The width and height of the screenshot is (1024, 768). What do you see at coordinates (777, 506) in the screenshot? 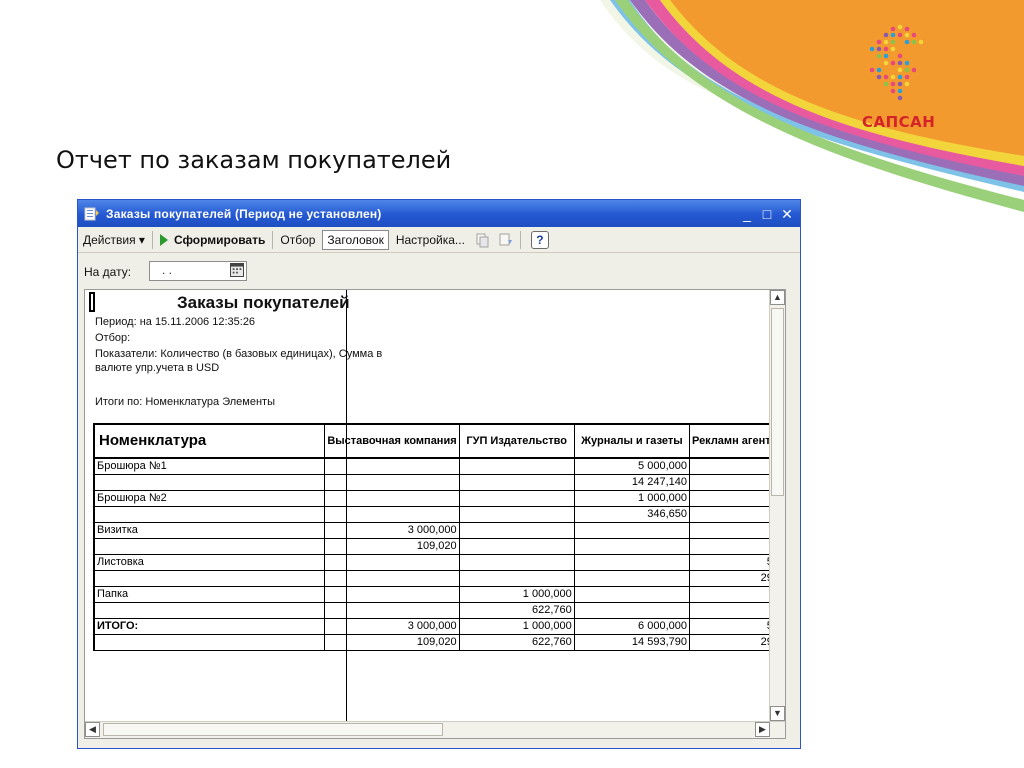
I see `vertical-scrollbar: ▲ ▼` at bounding box center [777, 506].